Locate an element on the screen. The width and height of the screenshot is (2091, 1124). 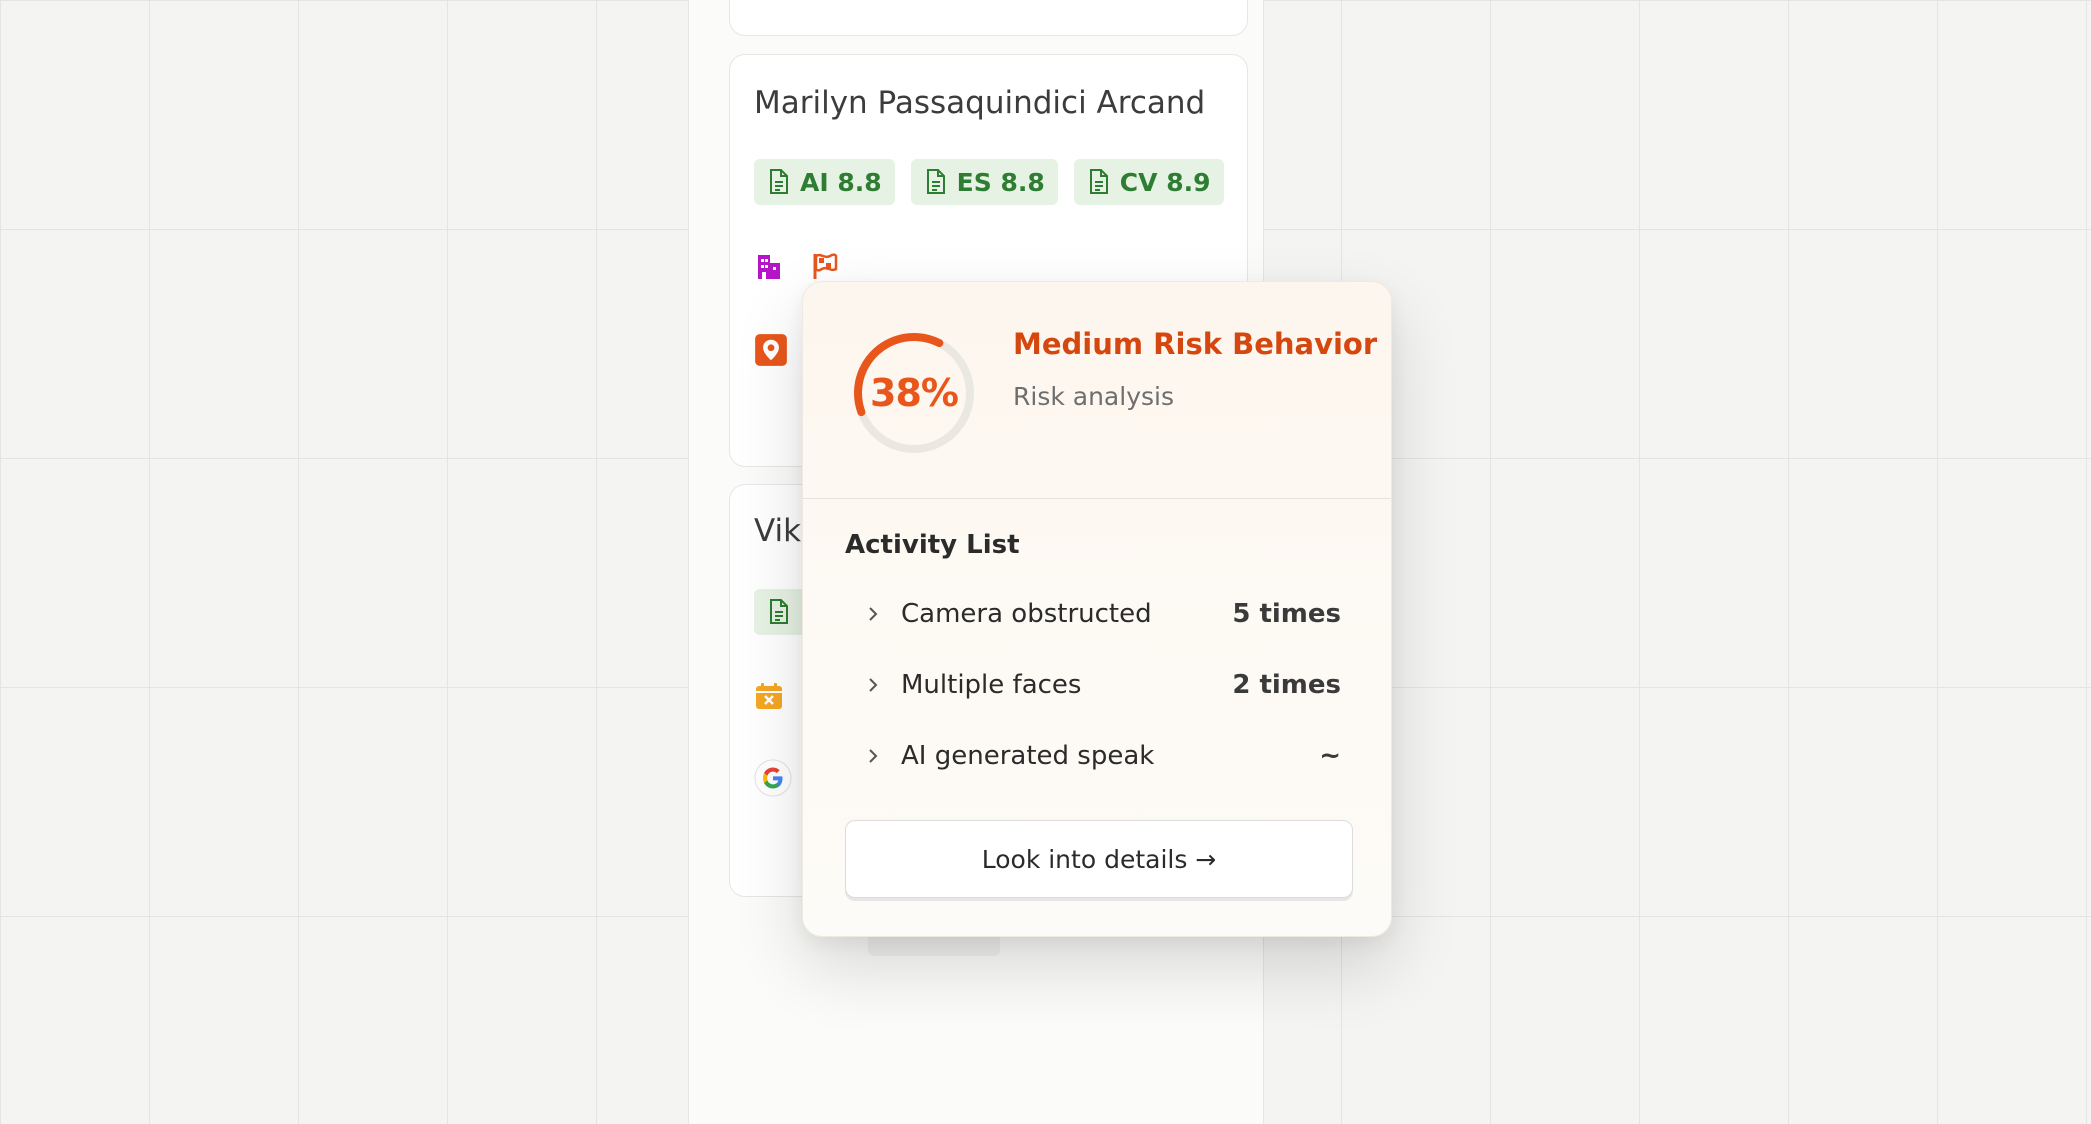
building-icon is located at coordinates (769, 266).